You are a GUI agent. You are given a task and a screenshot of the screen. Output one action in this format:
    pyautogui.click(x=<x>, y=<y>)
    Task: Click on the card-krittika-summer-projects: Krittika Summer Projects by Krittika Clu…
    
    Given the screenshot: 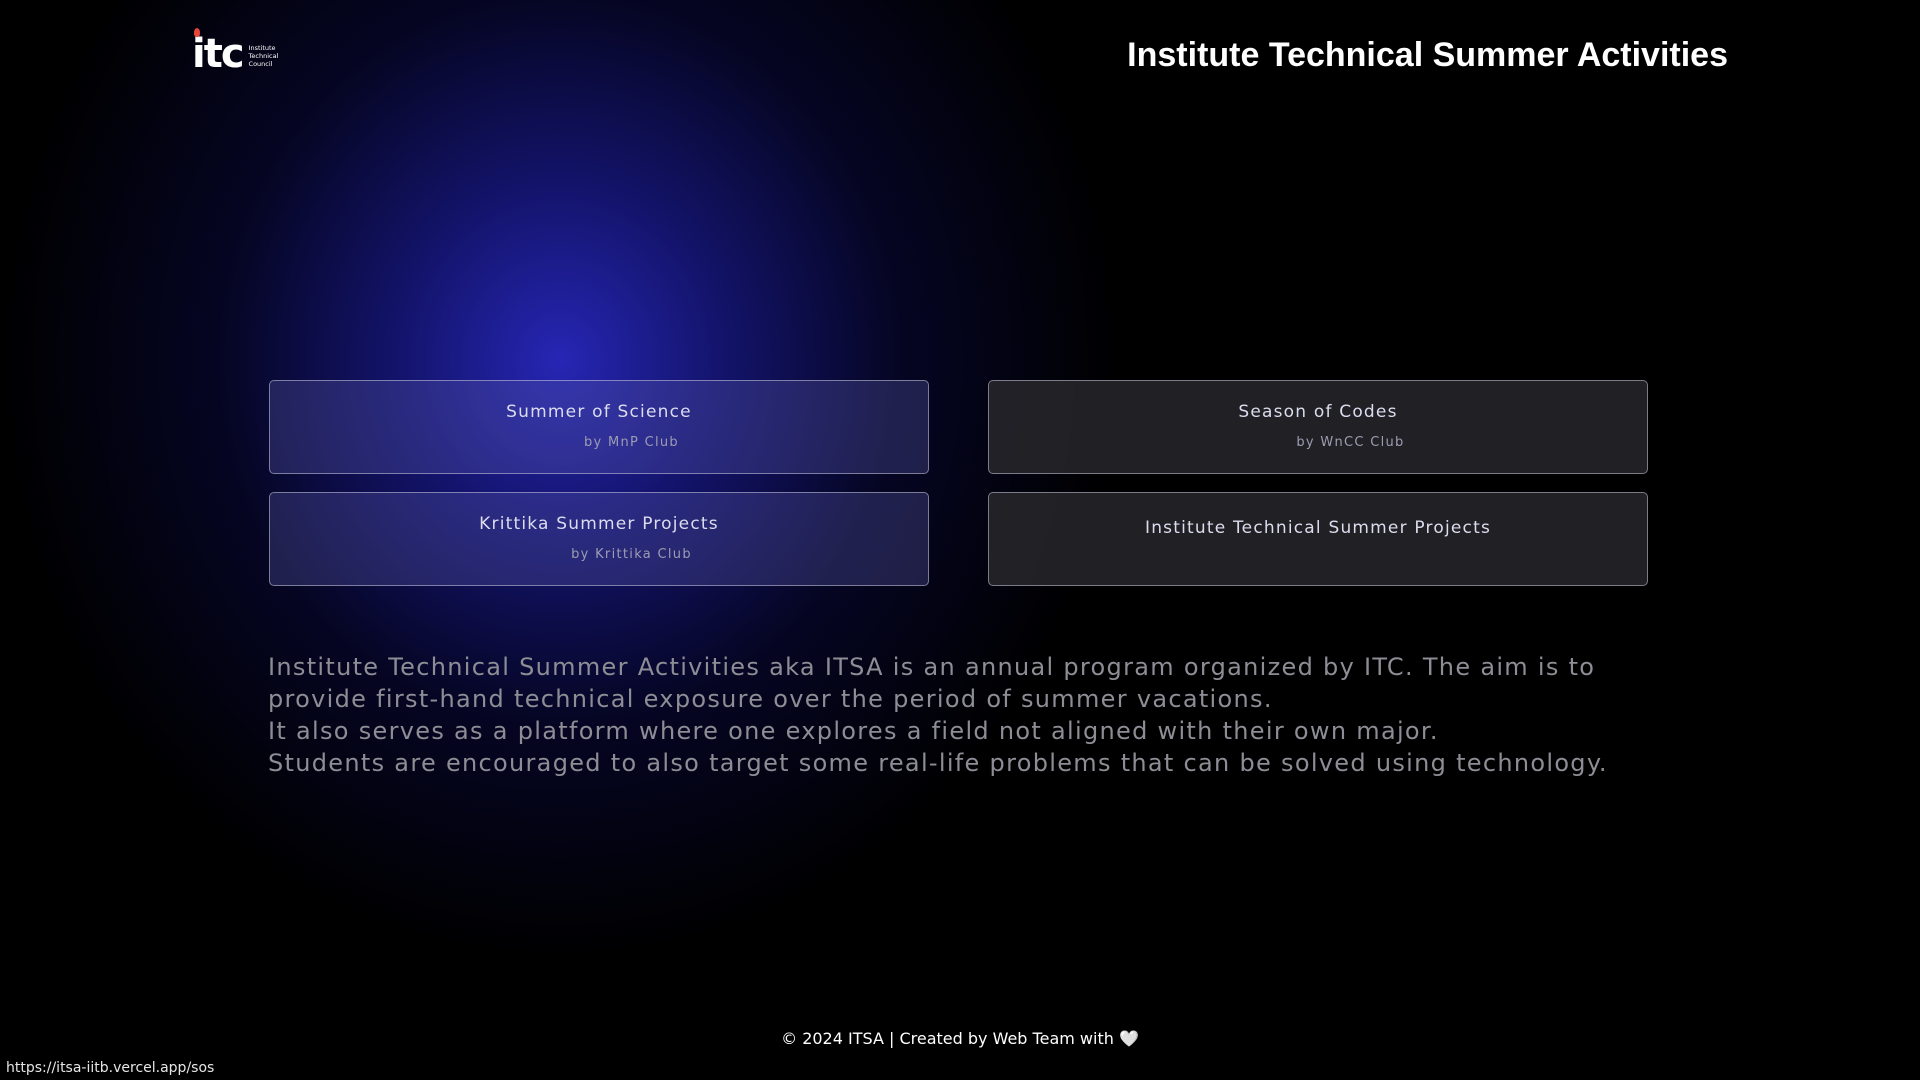 What is the action you would take?
    pyautogui.click(x=599, y=539)
    